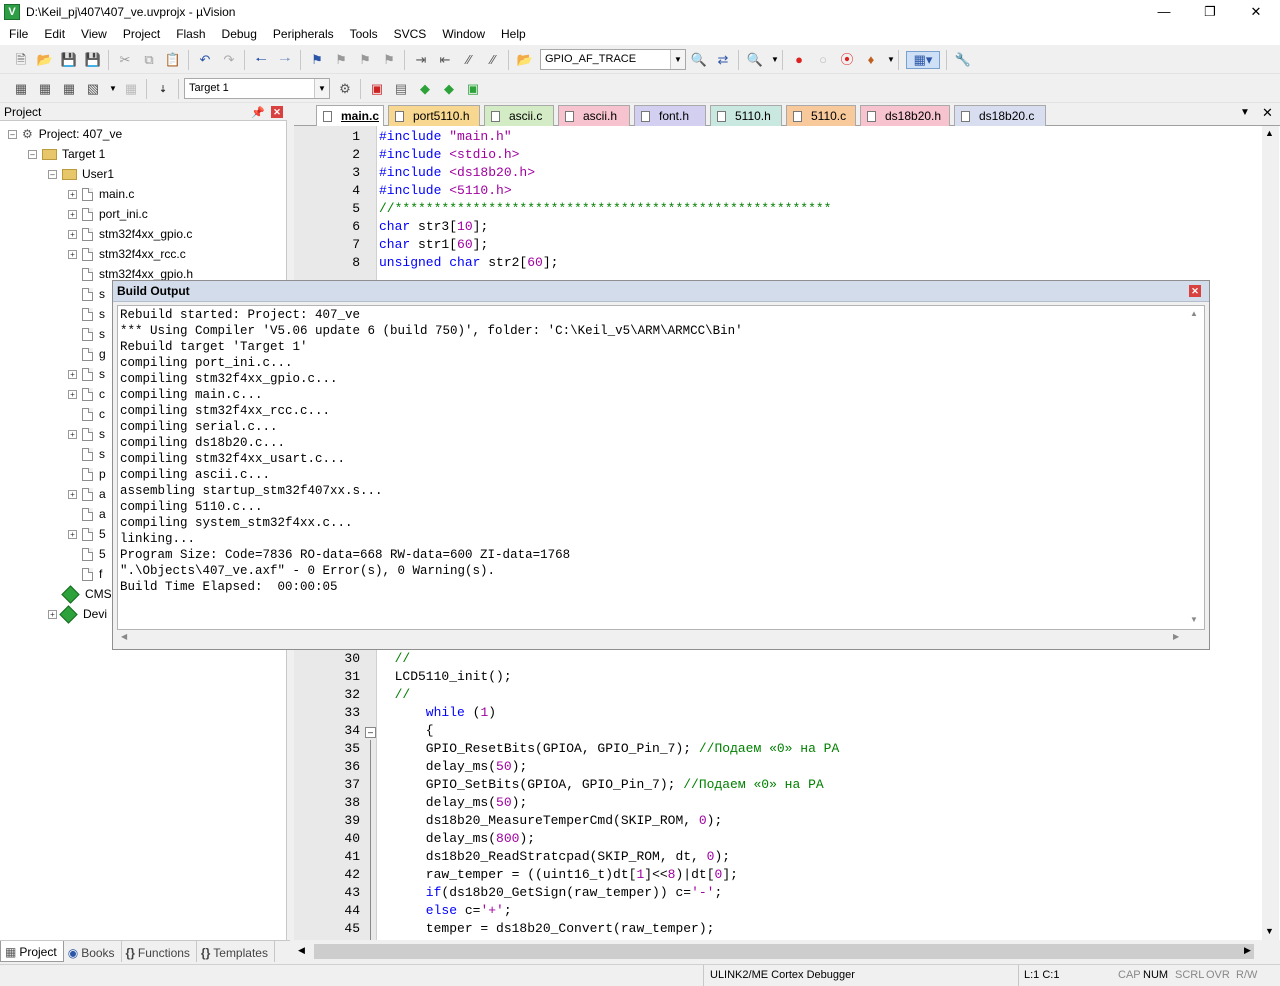 This screenshot has height=986, width=1280. Describe the element at coordinates (434, 115) in the screenshot. I see `tab-port5110-h: port5110.h` at that location.